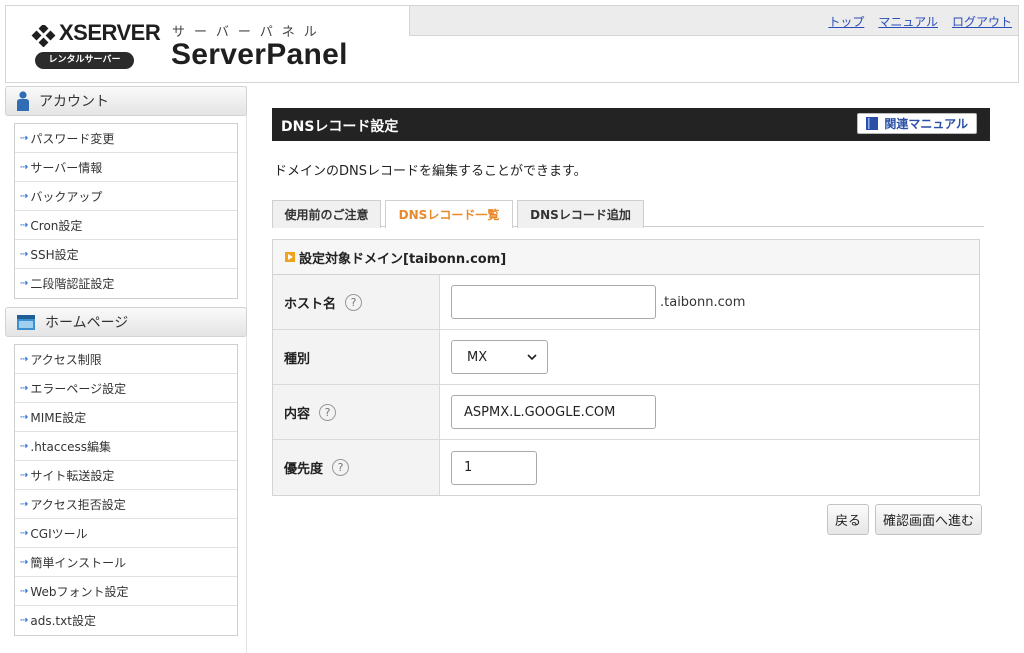 This screenshot has width=1024, height=653. Describe the element at coordinates (908, 21) in the screenshot. I see `nav-manual-link: マニュアル` at that location.